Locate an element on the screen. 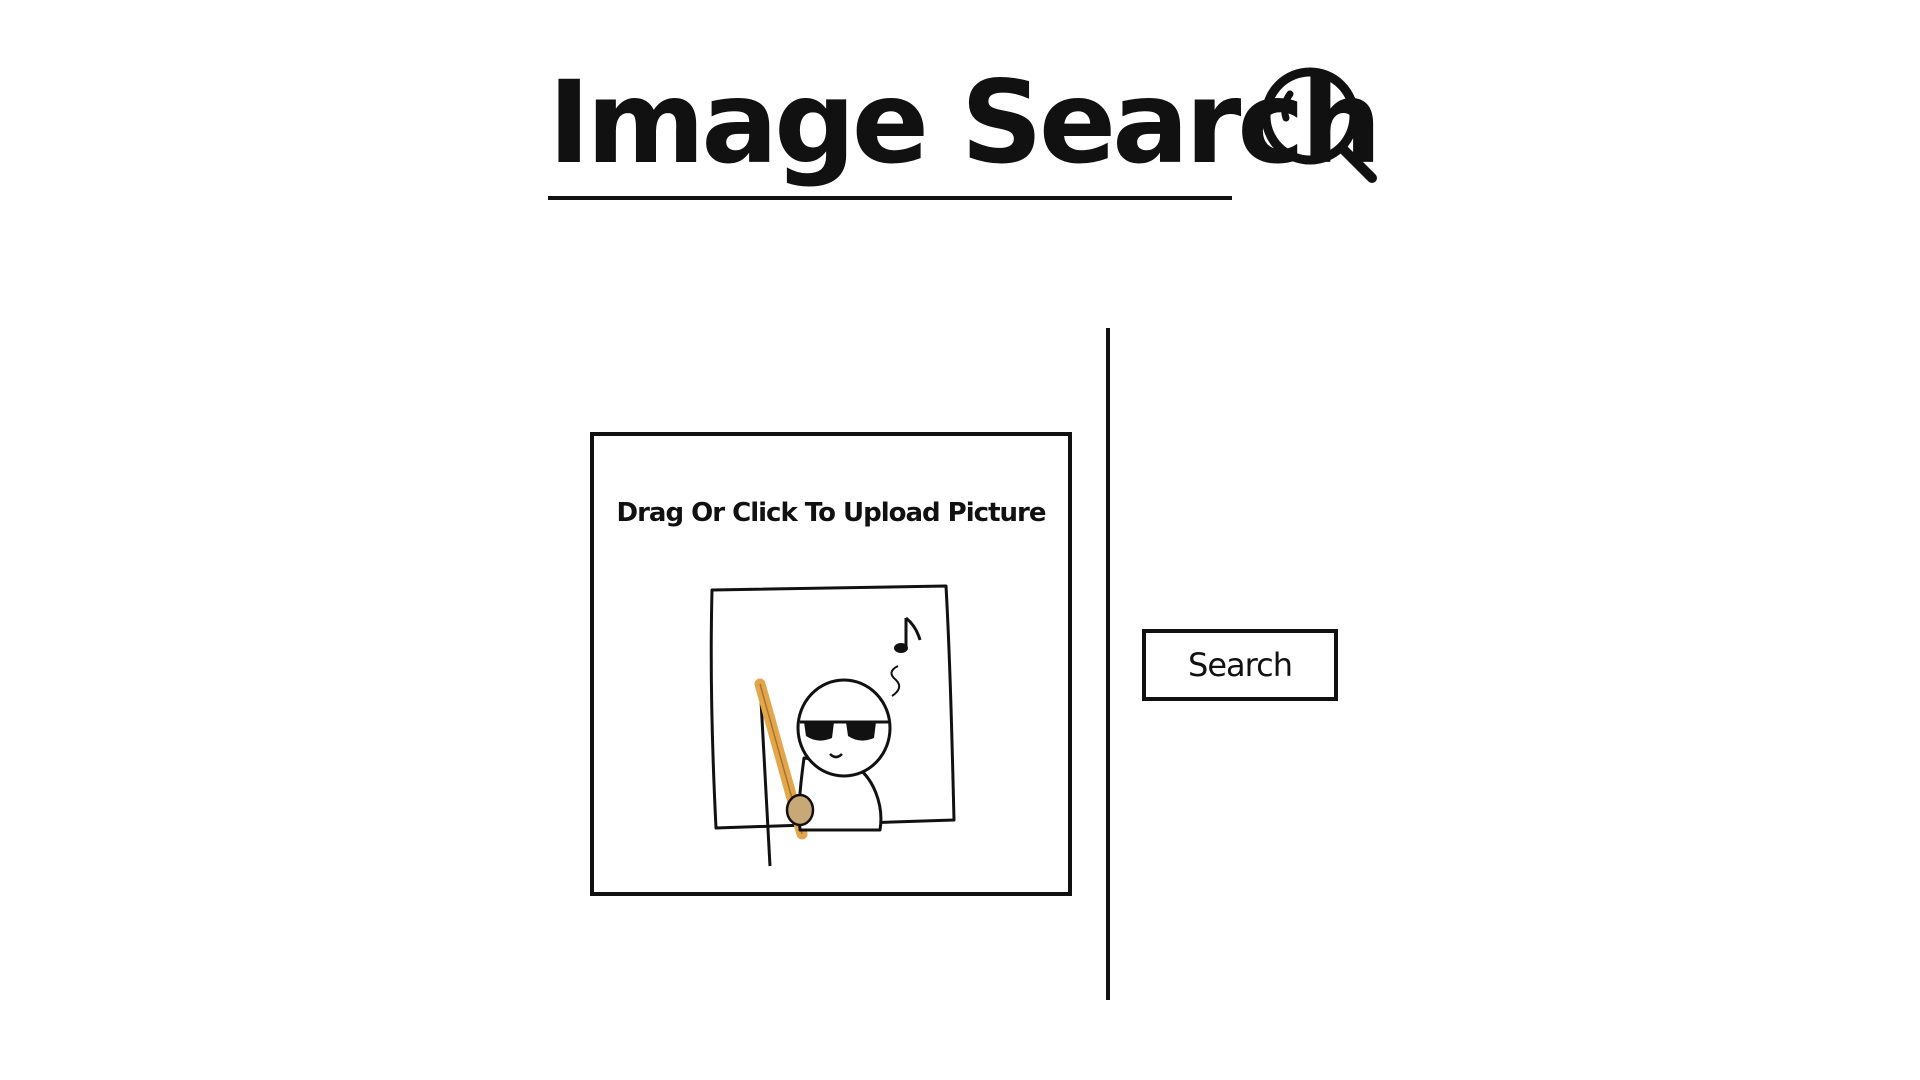  vertical-divider is located at coordinates (1108, 664).